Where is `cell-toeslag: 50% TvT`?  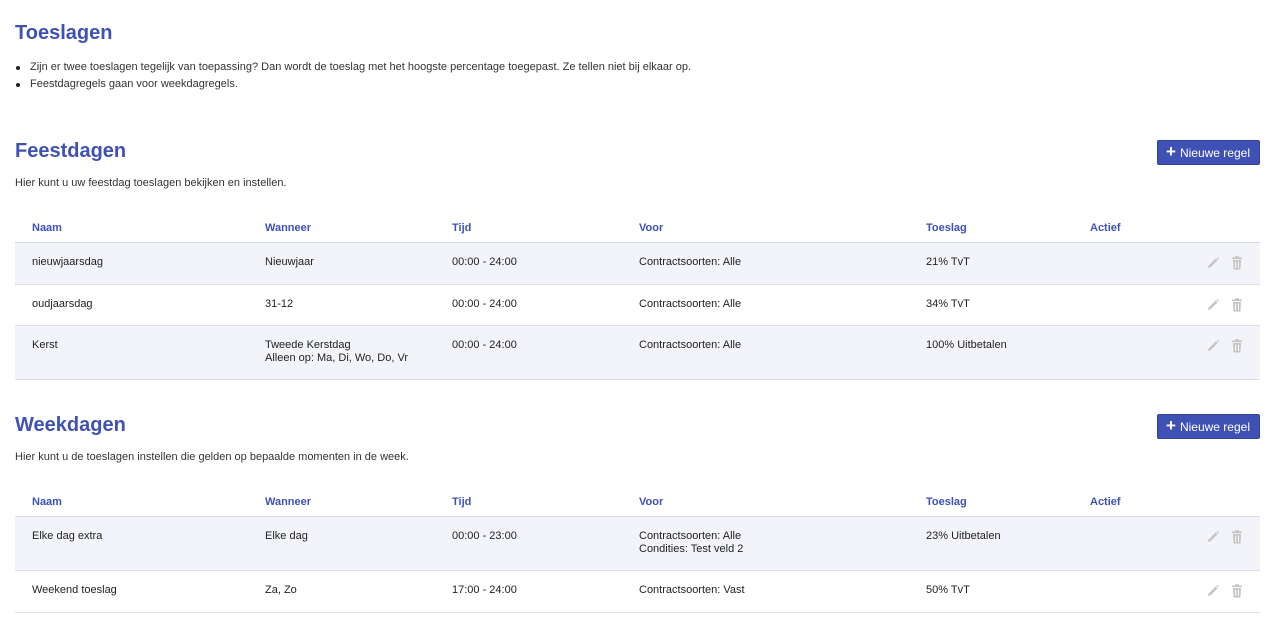 cell-toeslag: 50% TvT is located at coordinates (948, 590).